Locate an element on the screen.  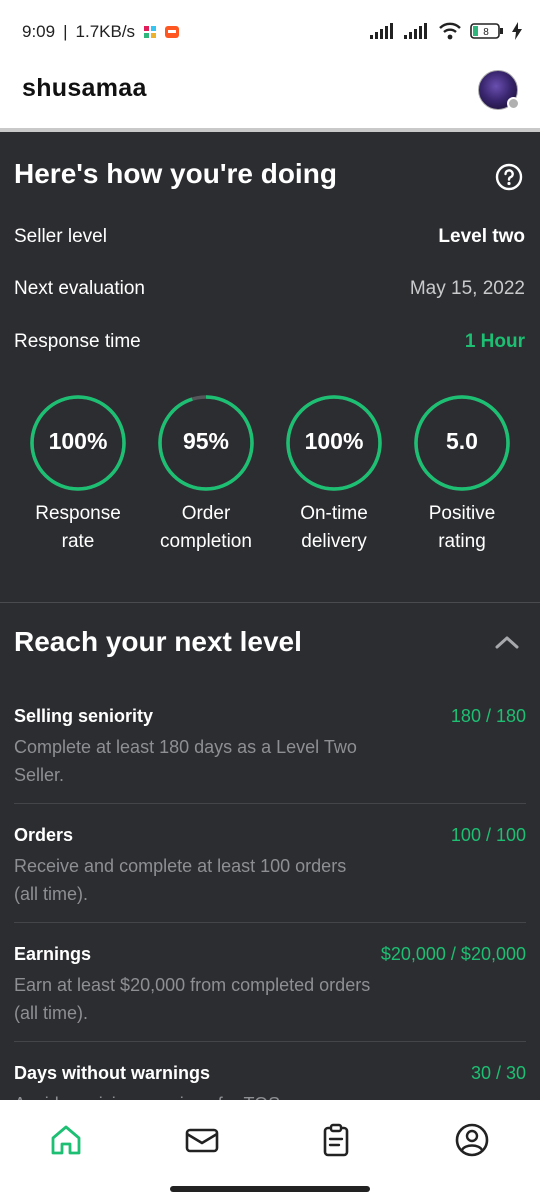
requirement-progress: $20,000 / $20,000 is located at coordinates (453, 954).